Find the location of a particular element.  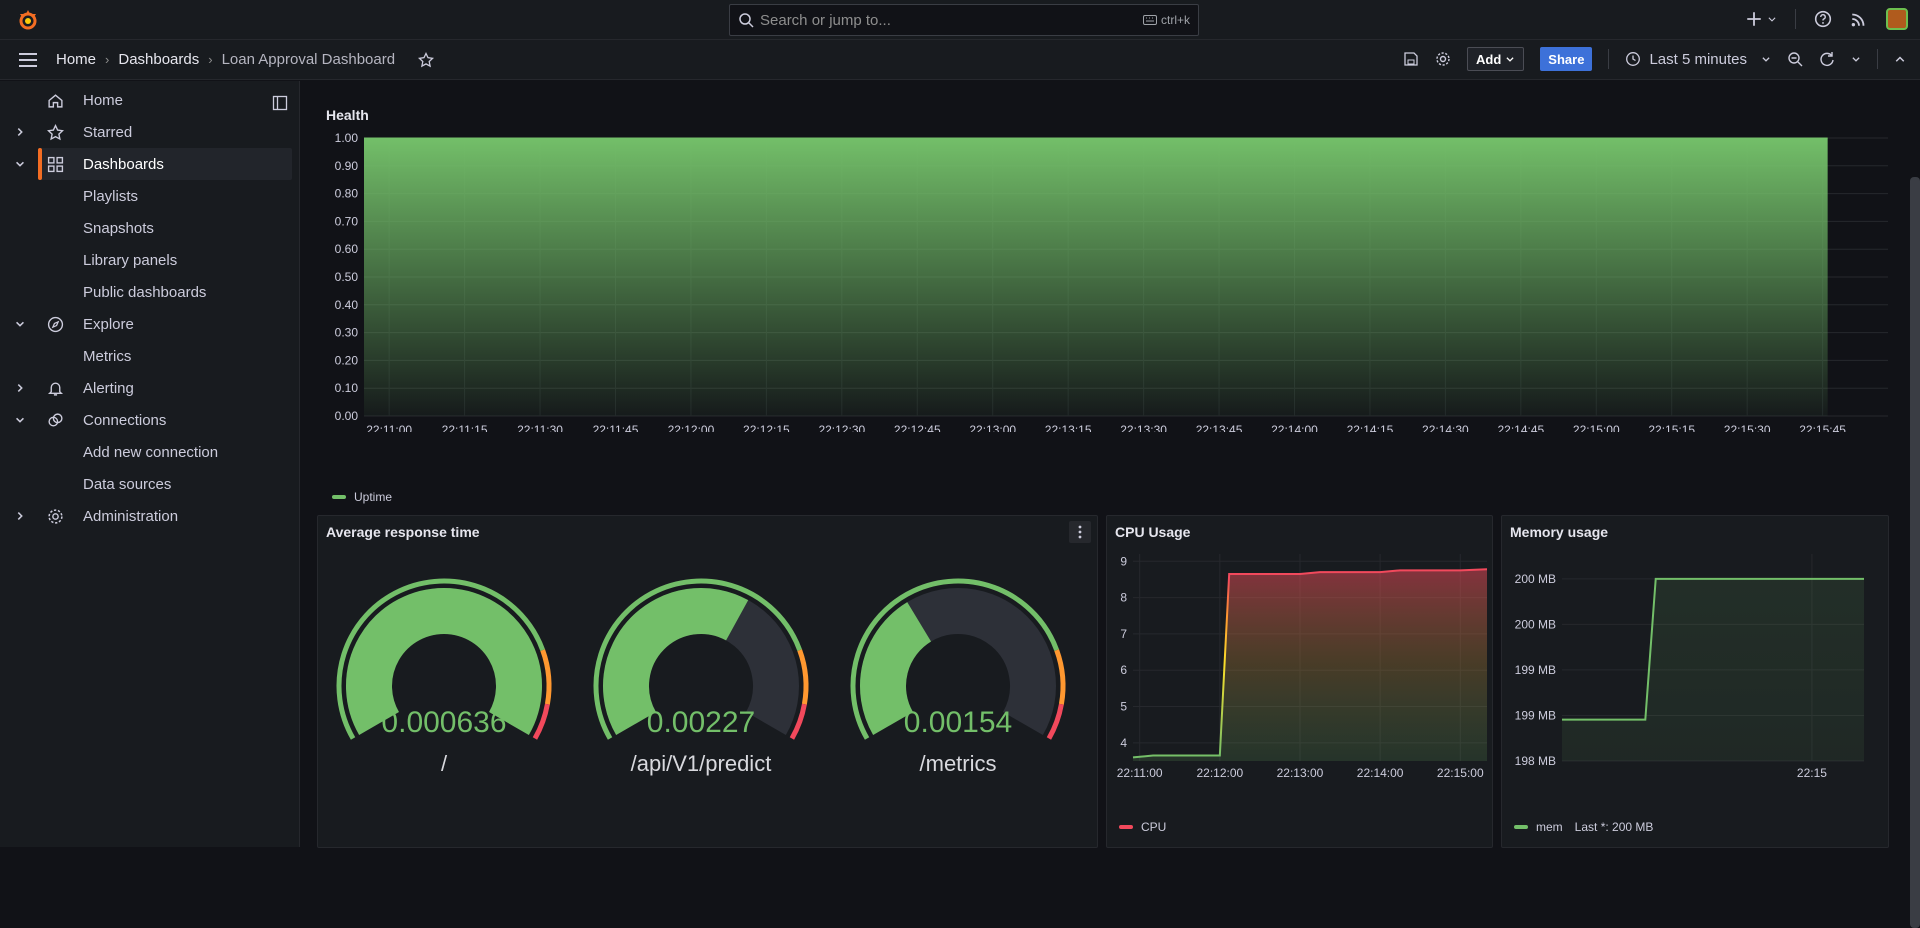

sidebar-item-metrics: Metrics is located at coordinates (146, 356).